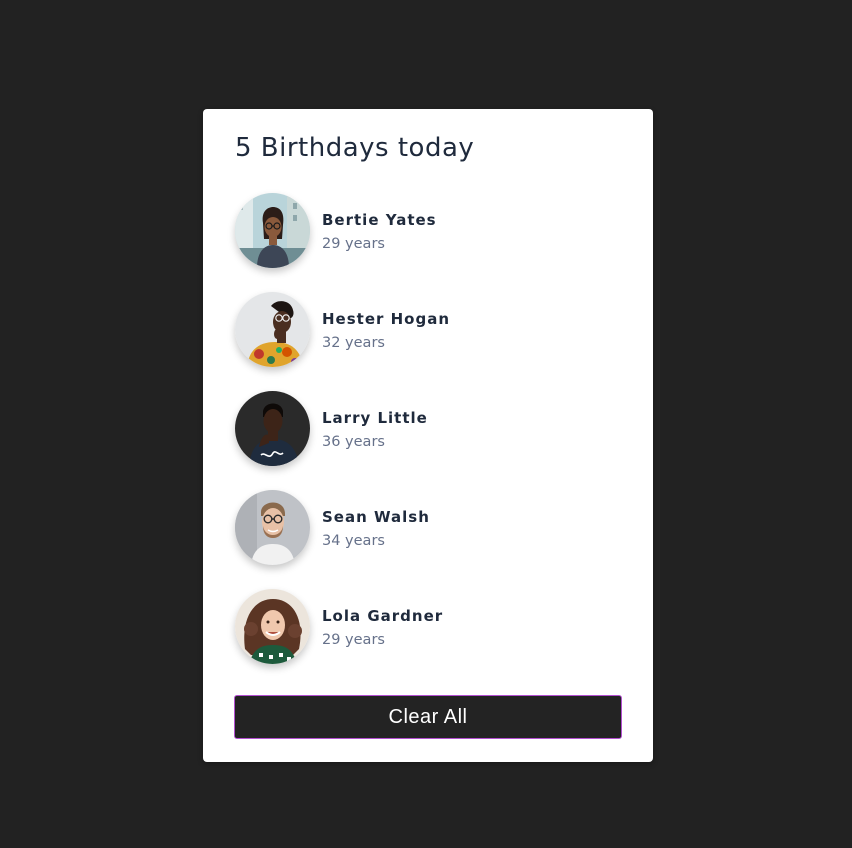 This screenshot has width=852, height=848. What do you see at coordinates (379, 219) in the screenshot?
I see `person-name: Bertie Yates` at bounding box center [379, 219].